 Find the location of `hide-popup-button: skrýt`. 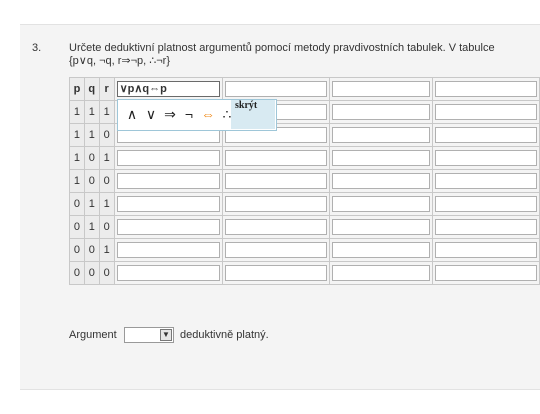

hide-popup-button: skrýt is located at coordinates (253, 114).